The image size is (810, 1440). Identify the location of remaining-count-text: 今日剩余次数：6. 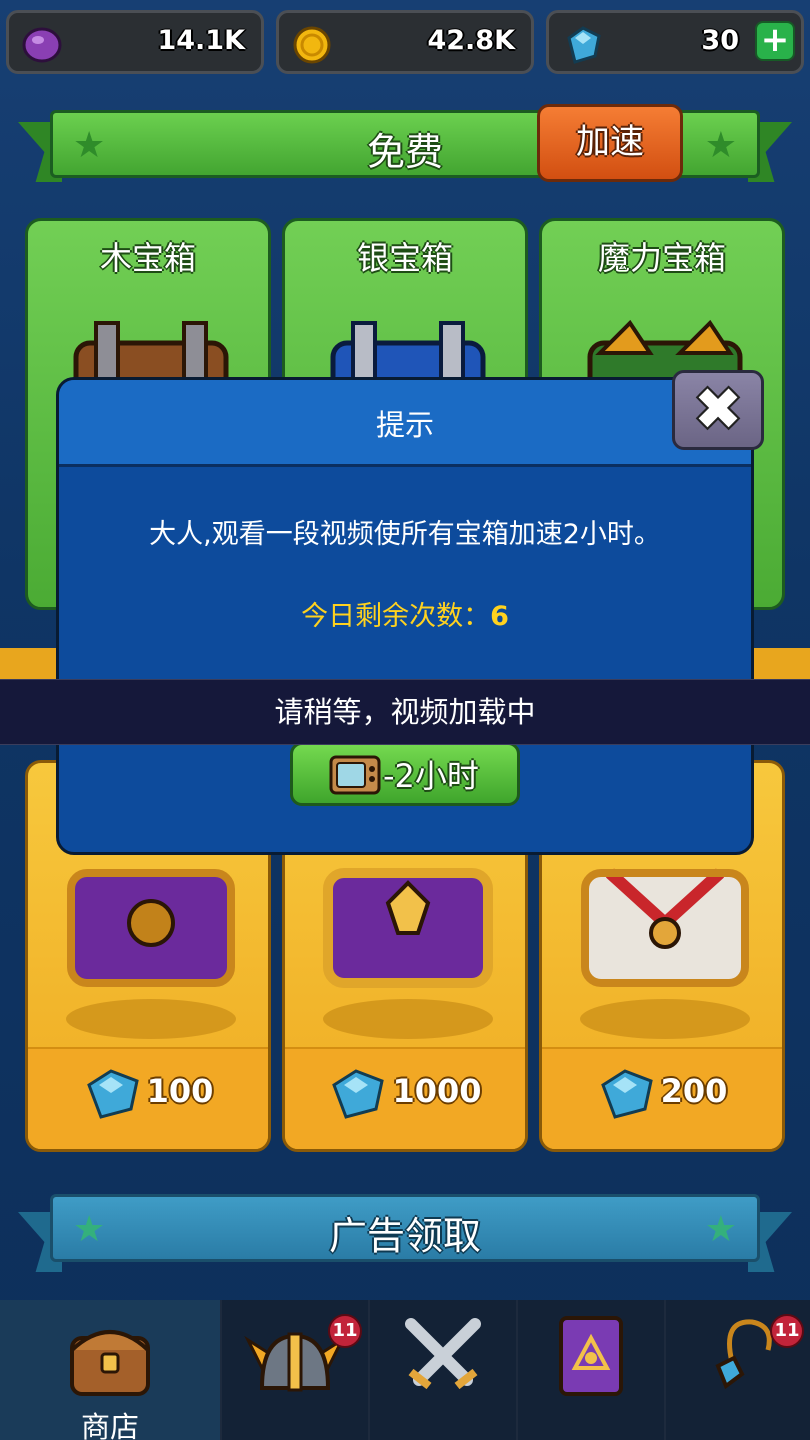
(405, 613).